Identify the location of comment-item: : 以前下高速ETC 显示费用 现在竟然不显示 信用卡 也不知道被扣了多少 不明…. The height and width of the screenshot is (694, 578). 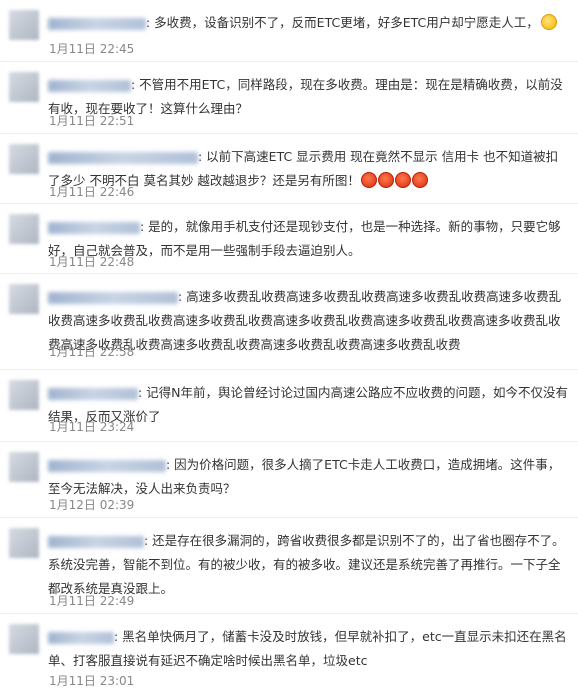
(289, 169).